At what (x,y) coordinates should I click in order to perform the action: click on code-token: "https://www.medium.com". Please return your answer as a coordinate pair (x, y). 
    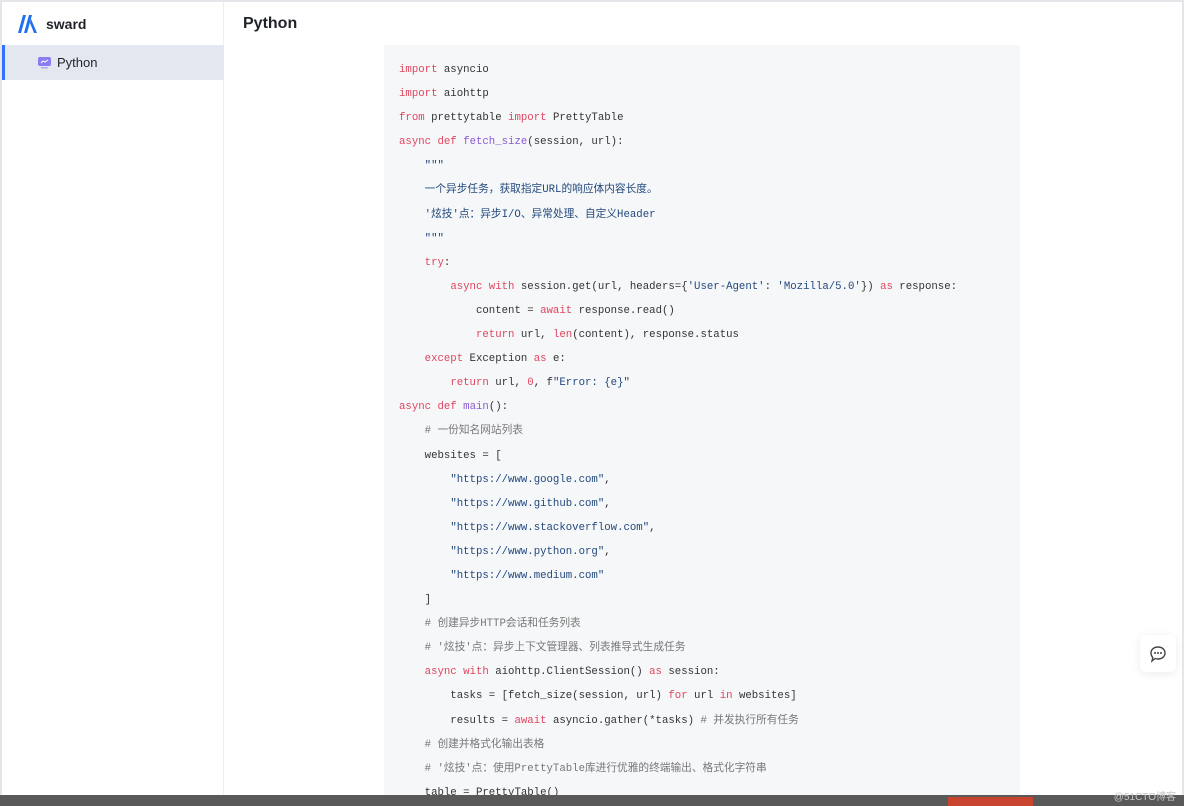
    Looking at the image, I should click on (527, 575).